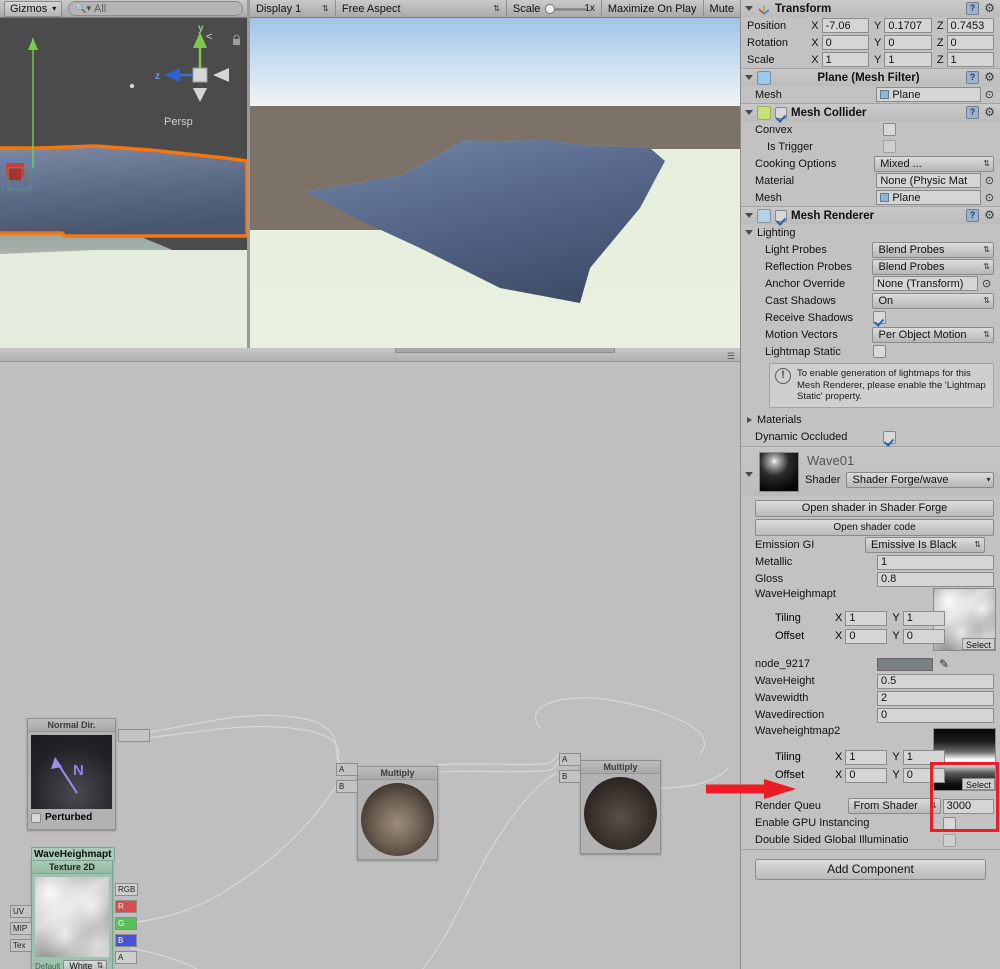 This screenshot has height=969, width=1000. Describe the element at coordinates (88, 774) in the screenshot. I see `graph-node-normal-dir: Normal Dir. N Perturbed` at that location.